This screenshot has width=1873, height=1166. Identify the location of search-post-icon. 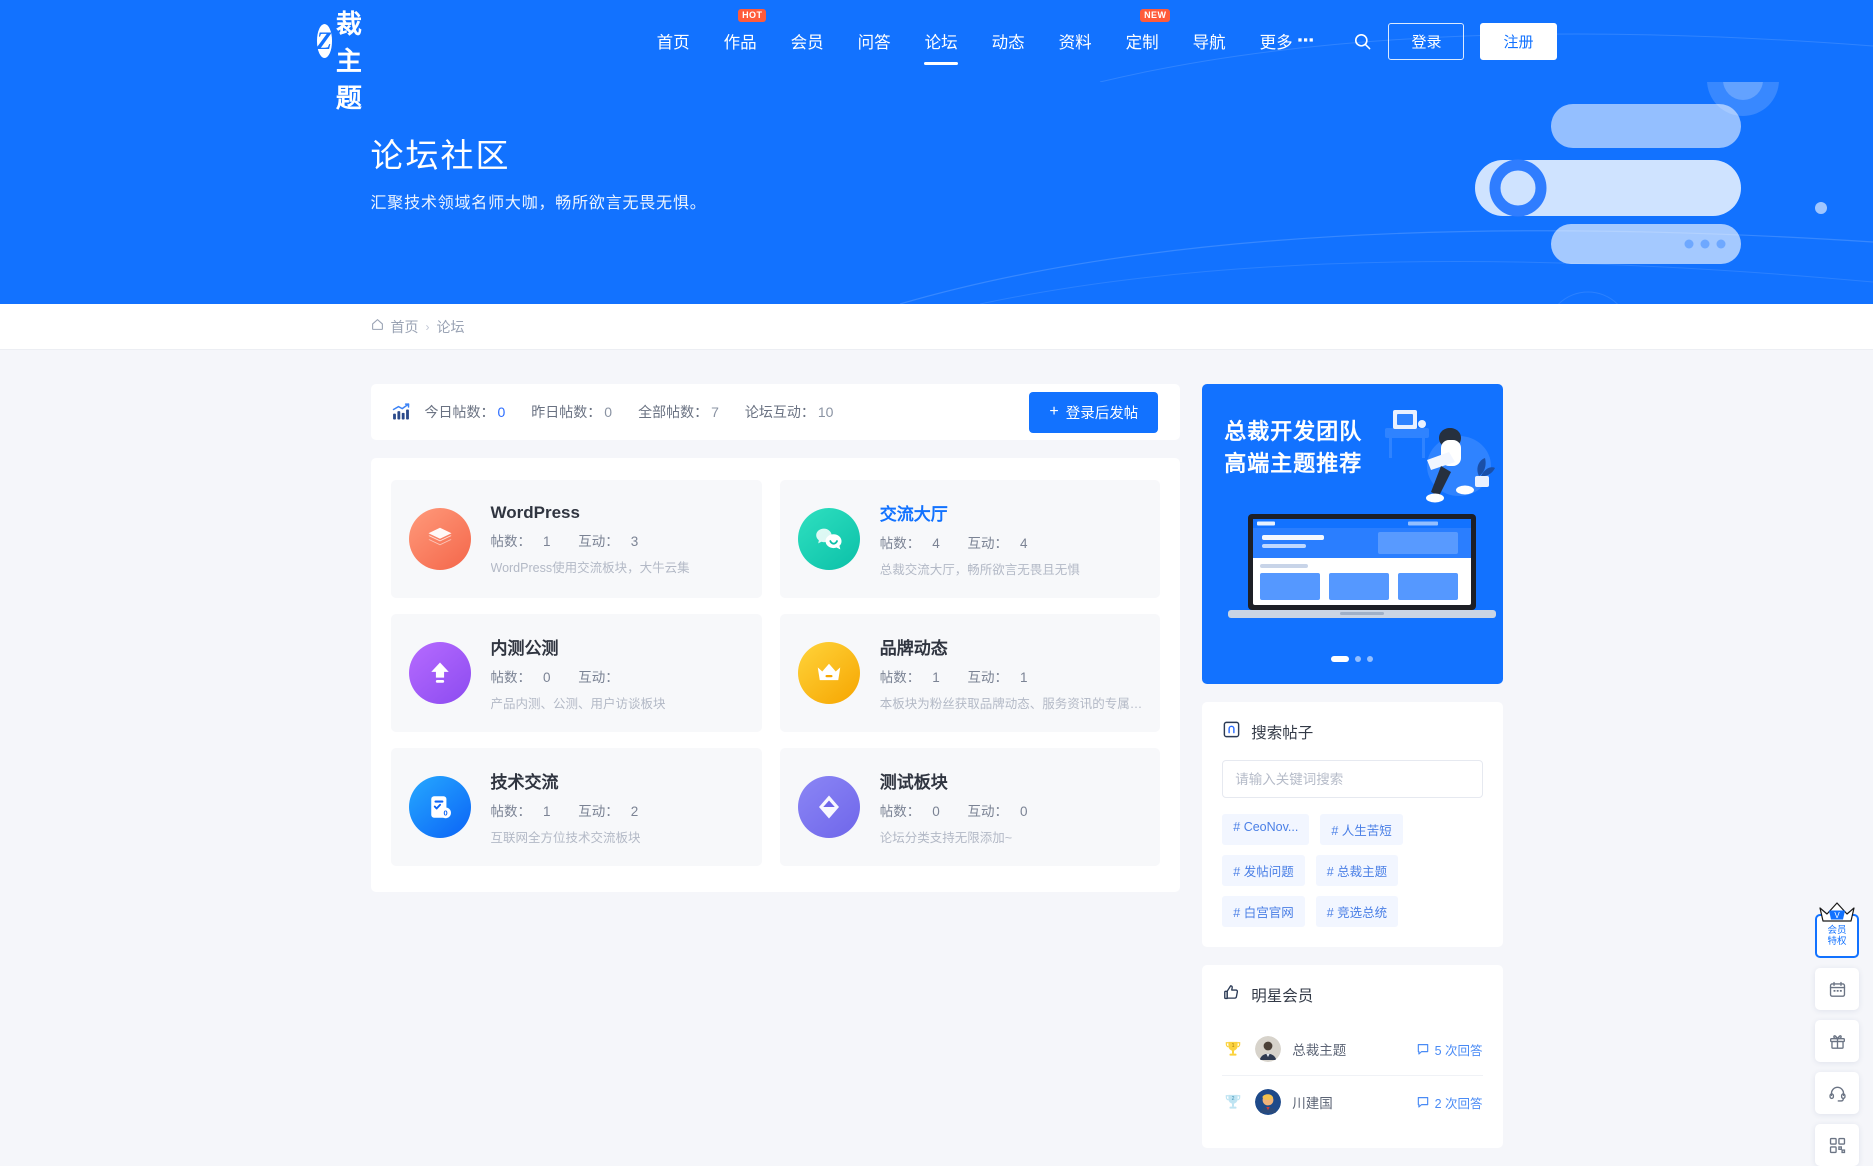
(1231, 732).